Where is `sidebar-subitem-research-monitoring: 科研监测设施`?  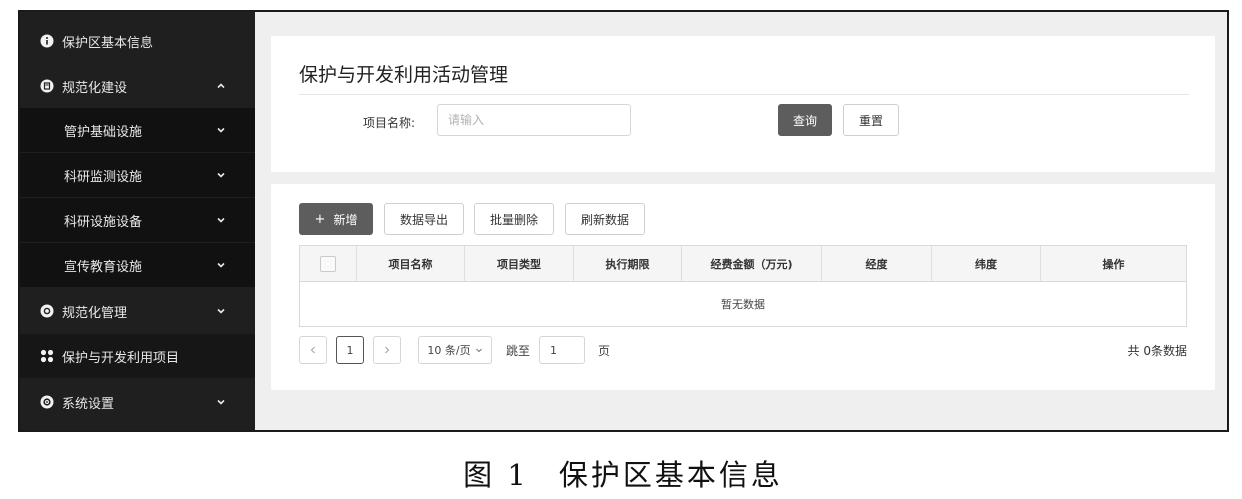
sidebar-subitem-research-monitoring: 科研监测设施 is located at coordinates (137, 175).